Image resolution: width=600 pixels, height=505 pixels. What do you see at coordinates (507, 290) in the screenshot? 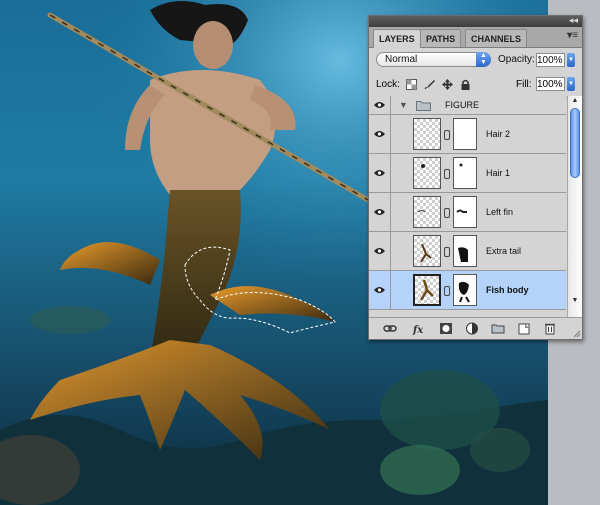
I see `layer-name: Fish body` at bounding box center [507, 290].